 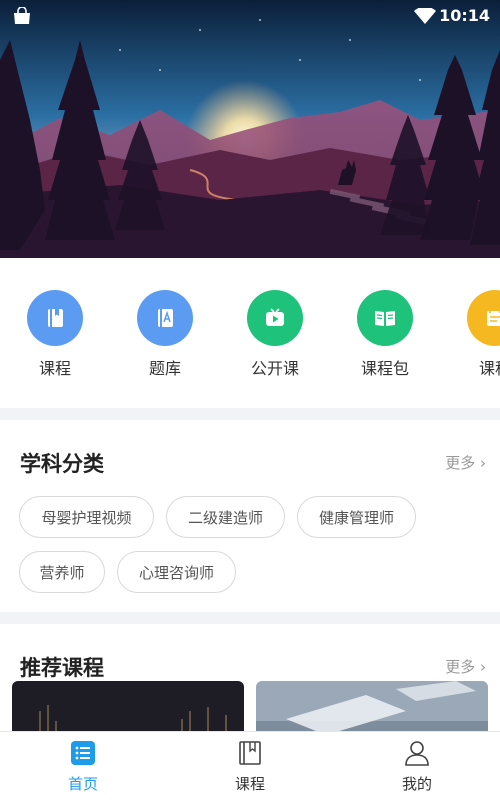 I want to click on status-bar: 10:14, so click(x=250, y=16).